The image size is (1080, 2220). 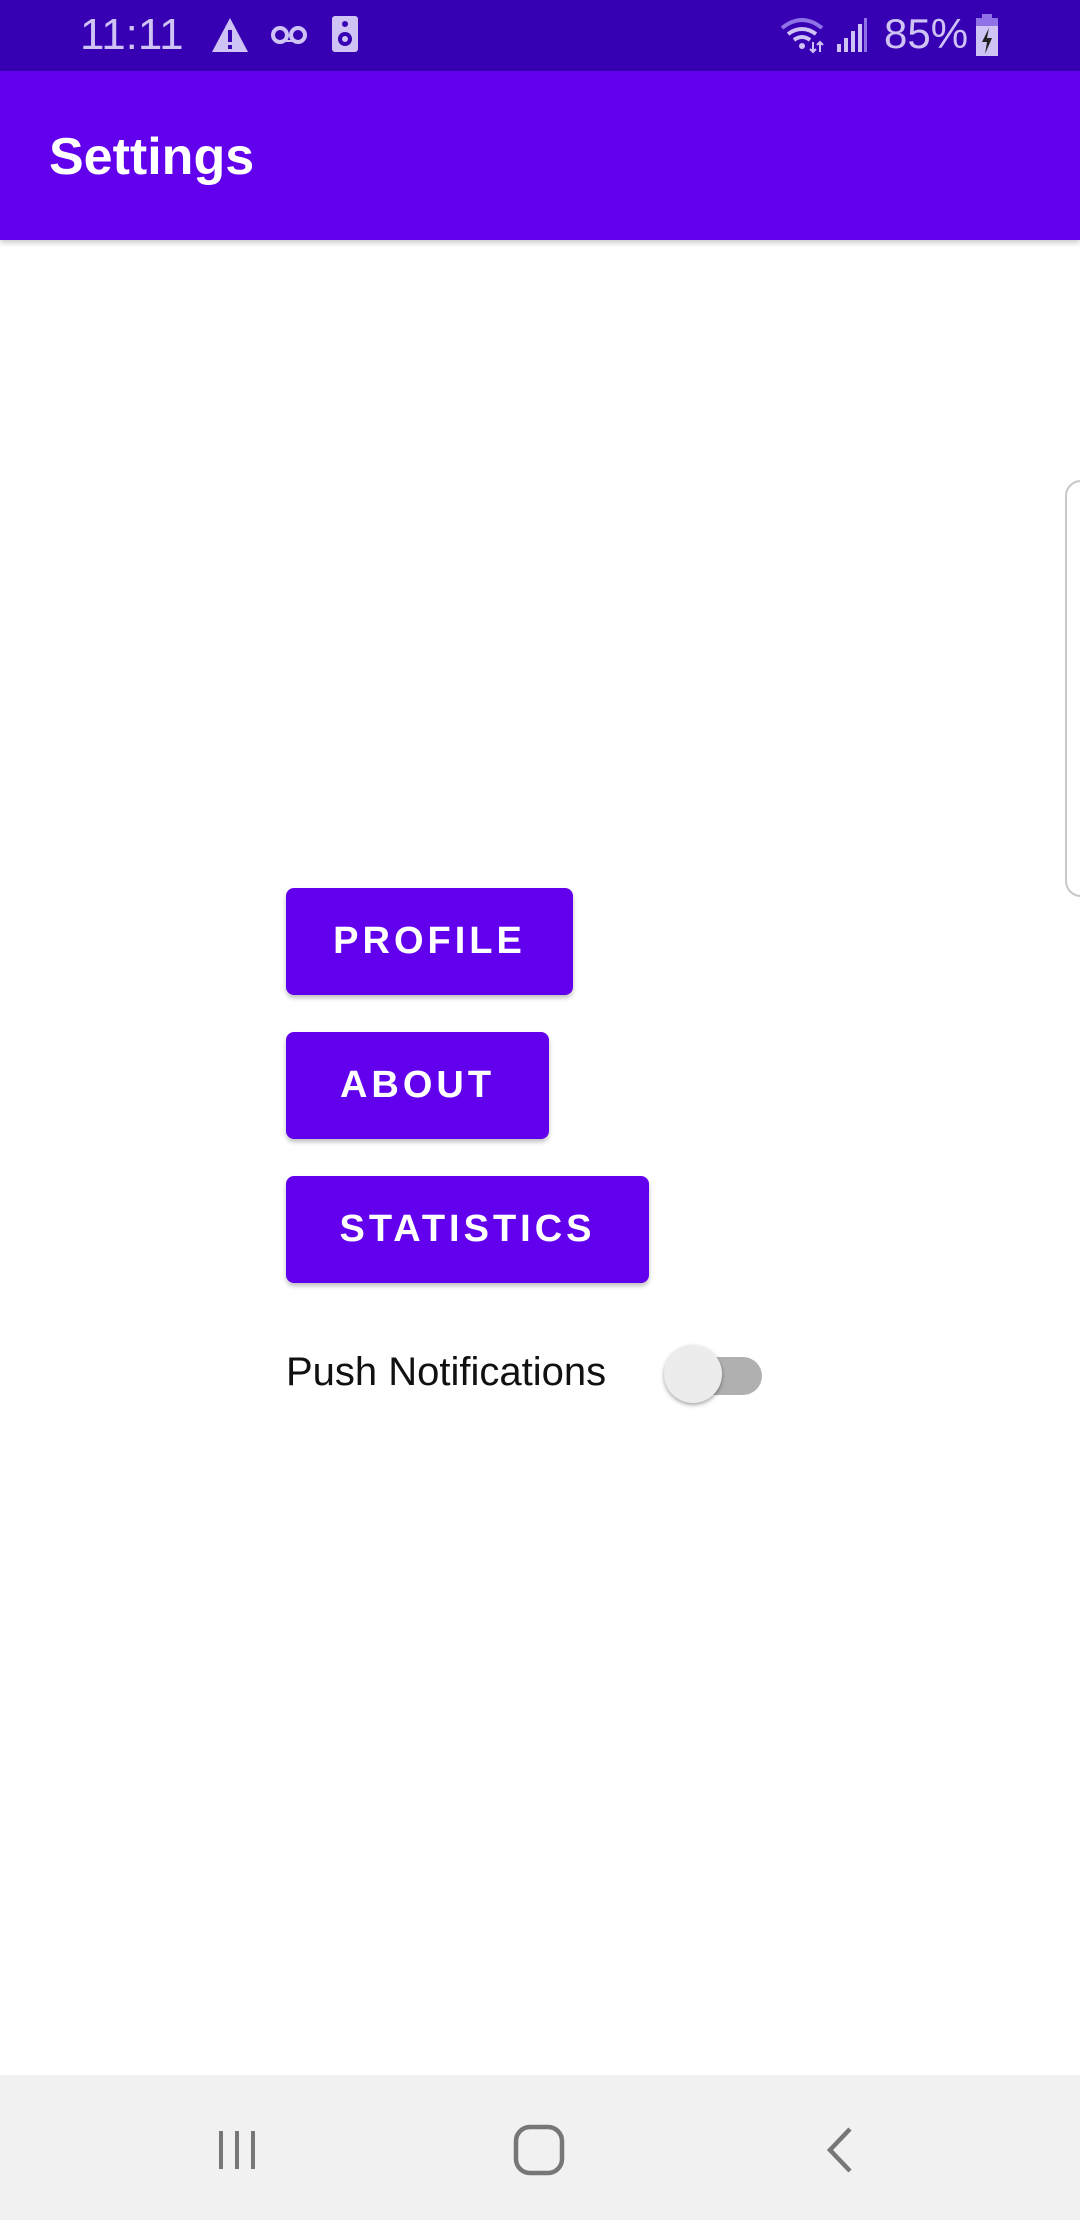 What do you see at coordinates (467, 1229) in the screenshot?
I see `statistics-button: STATISTICS` at bounding box center [467, 1229].